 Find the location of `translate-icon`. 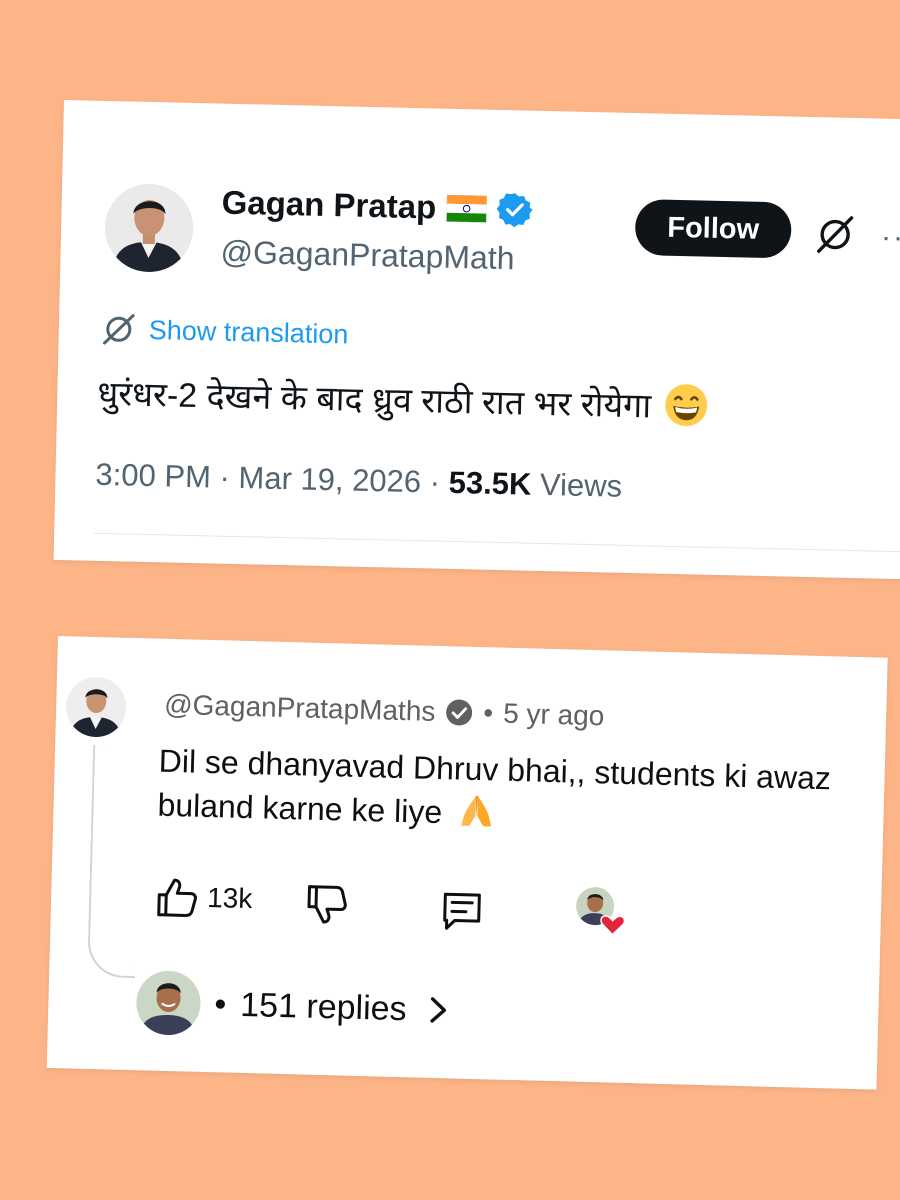

translate-icon is located at coordinates (118, 329).